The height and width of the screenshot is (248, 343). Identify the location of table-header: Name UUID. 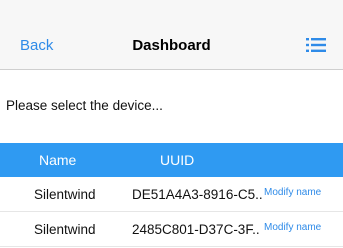
(171, 160).